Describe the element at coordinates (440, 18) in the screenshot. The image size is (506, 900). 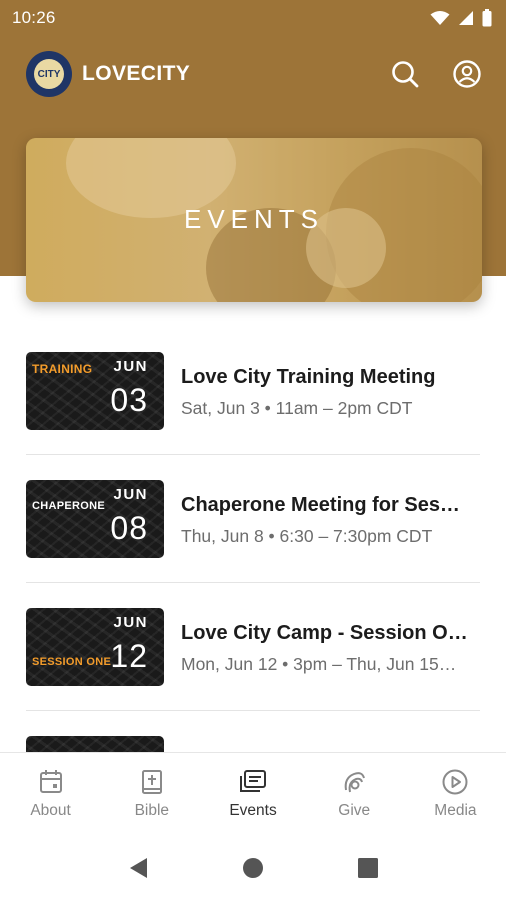
I see `wifi-icon` at that location.